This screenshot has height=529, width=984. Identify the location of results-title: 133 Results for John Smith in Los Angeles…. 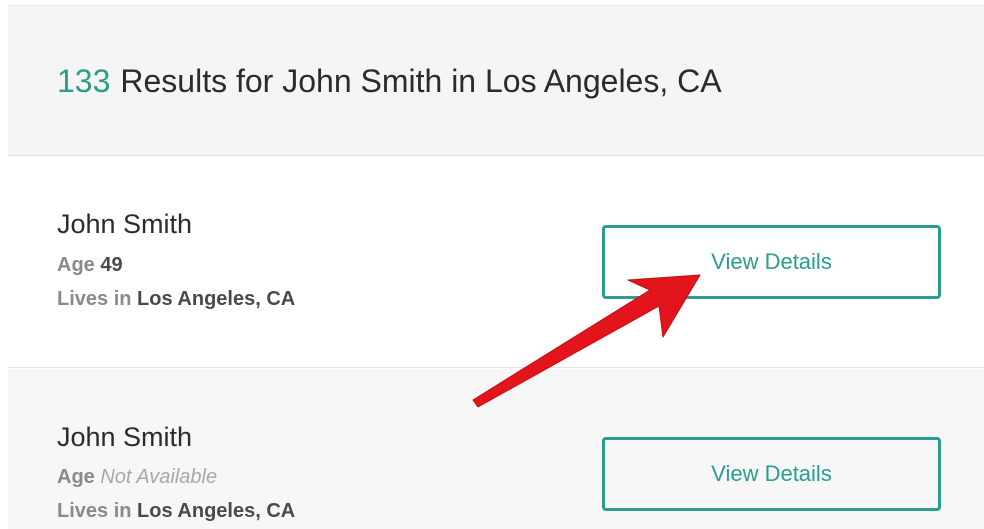
(389, 81).